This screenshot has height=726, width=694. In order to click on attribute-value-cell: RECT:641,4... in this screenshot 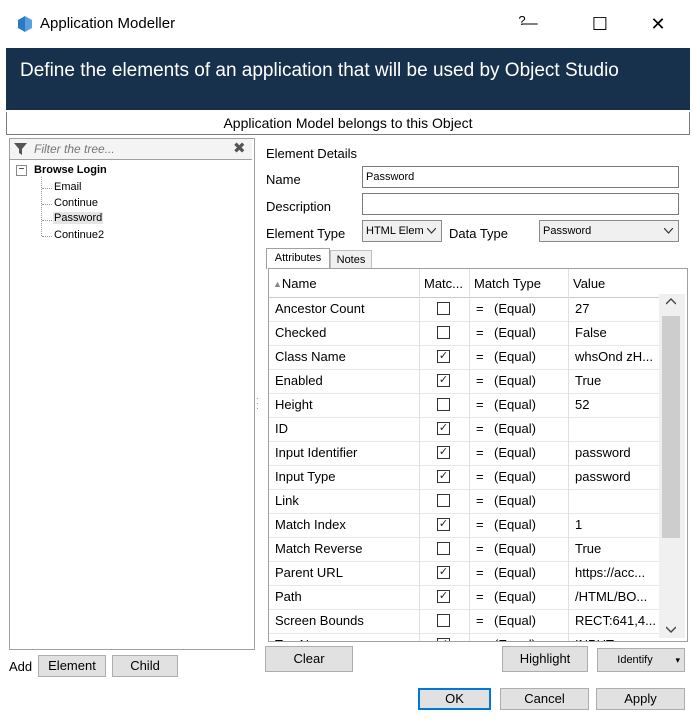, I will do `click(615, 620)`.